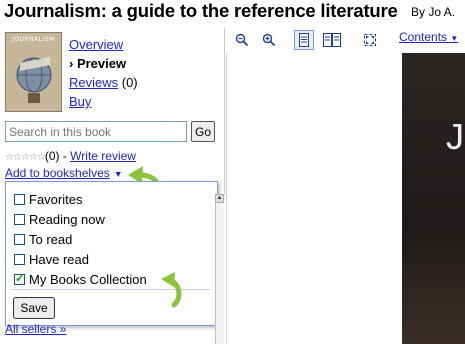 The image size is (465, 344). I want to click on two-page-view-icon, so click(332, 40).